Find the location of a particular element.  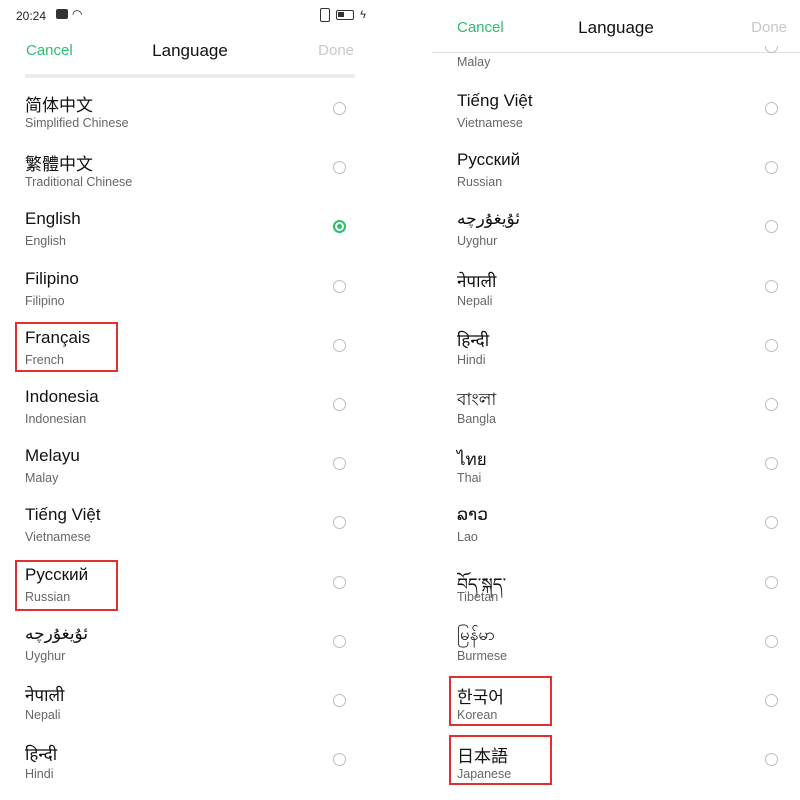

language-english-name: Tibetan is located at coordinates (478, 596).